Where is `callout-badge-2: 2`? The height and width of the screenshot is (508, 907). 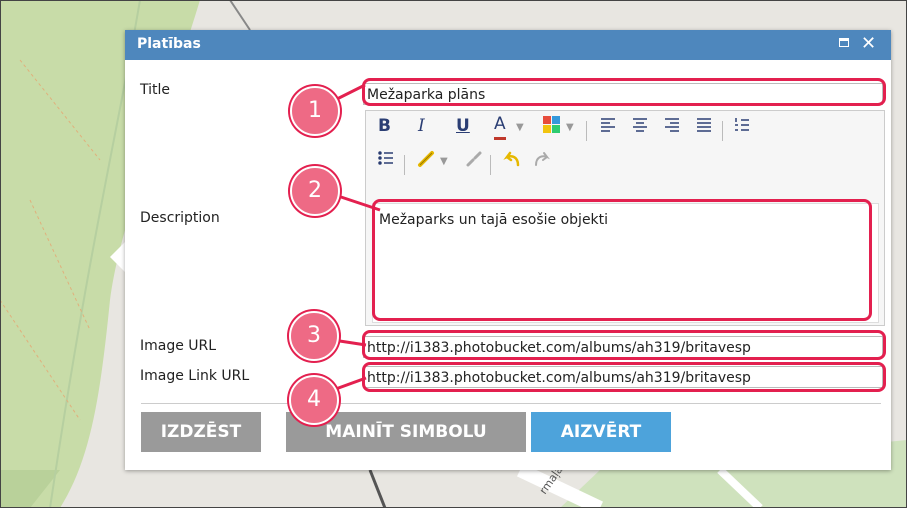
callout-badge-2: 2 is located at coordinates (315, 191).